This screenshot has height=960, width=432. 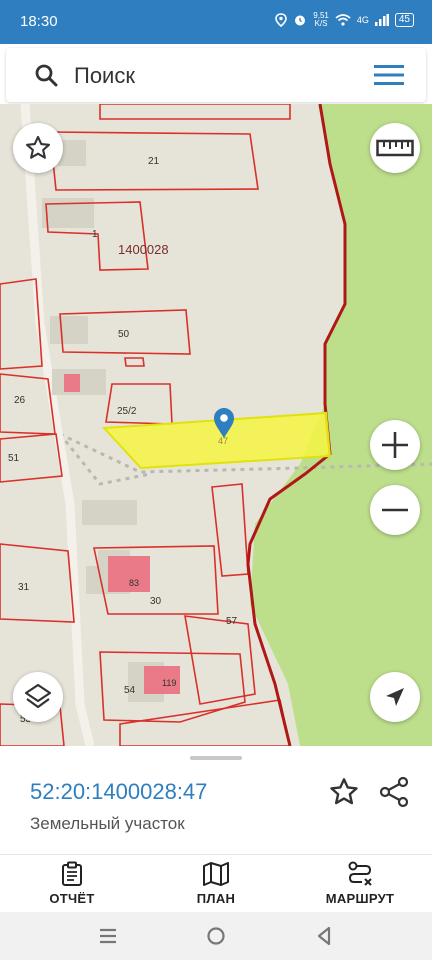 I want to click on nav-route-label: МАРШРУТ, so click(x=360, y=898).